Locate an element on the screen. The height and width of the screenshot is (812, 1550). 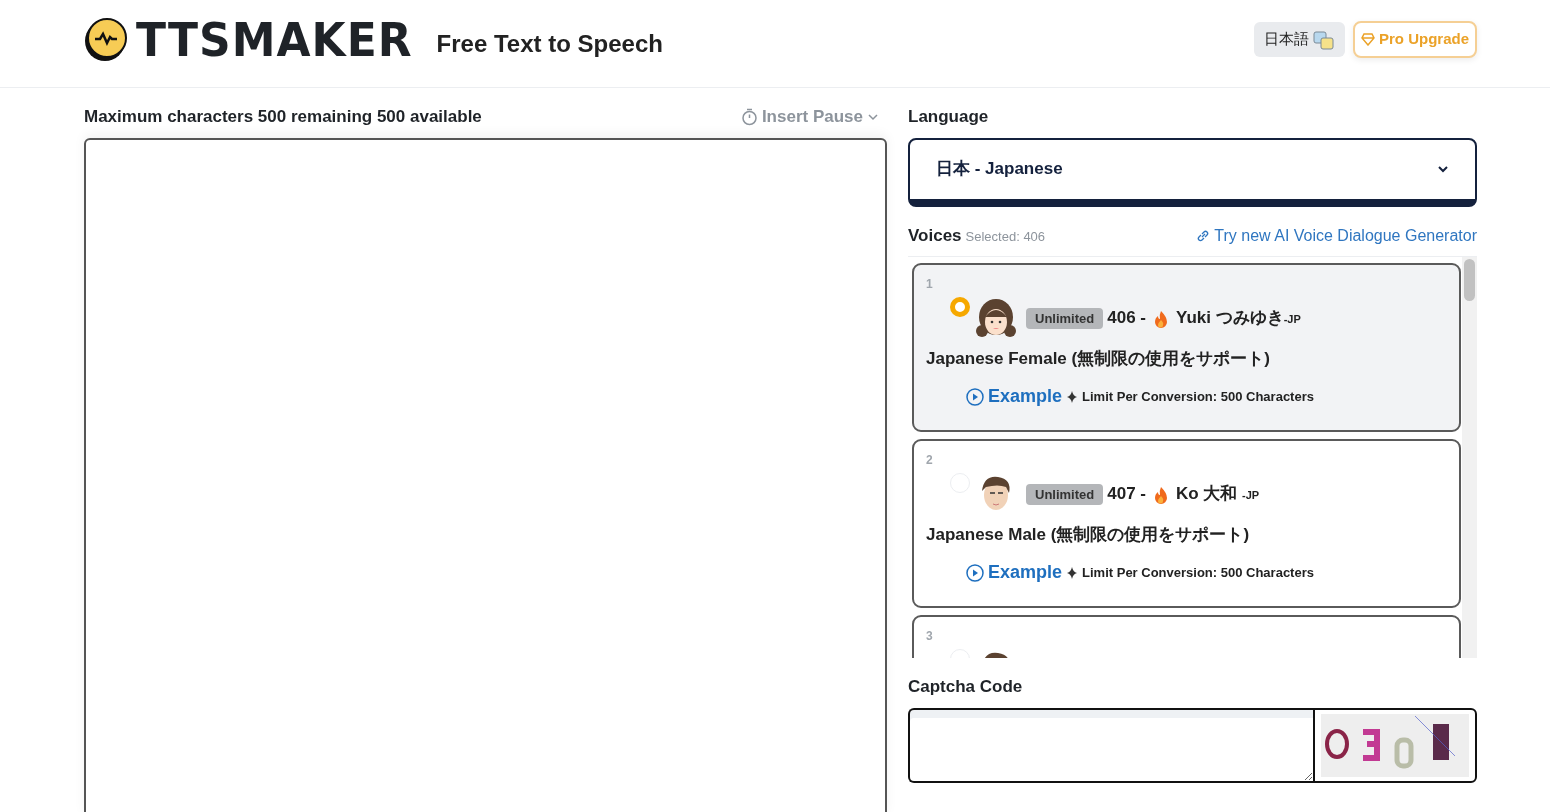
voice-description: Japanese Female (無制限の使用をサポート) is located at coordinates (1098, 359).